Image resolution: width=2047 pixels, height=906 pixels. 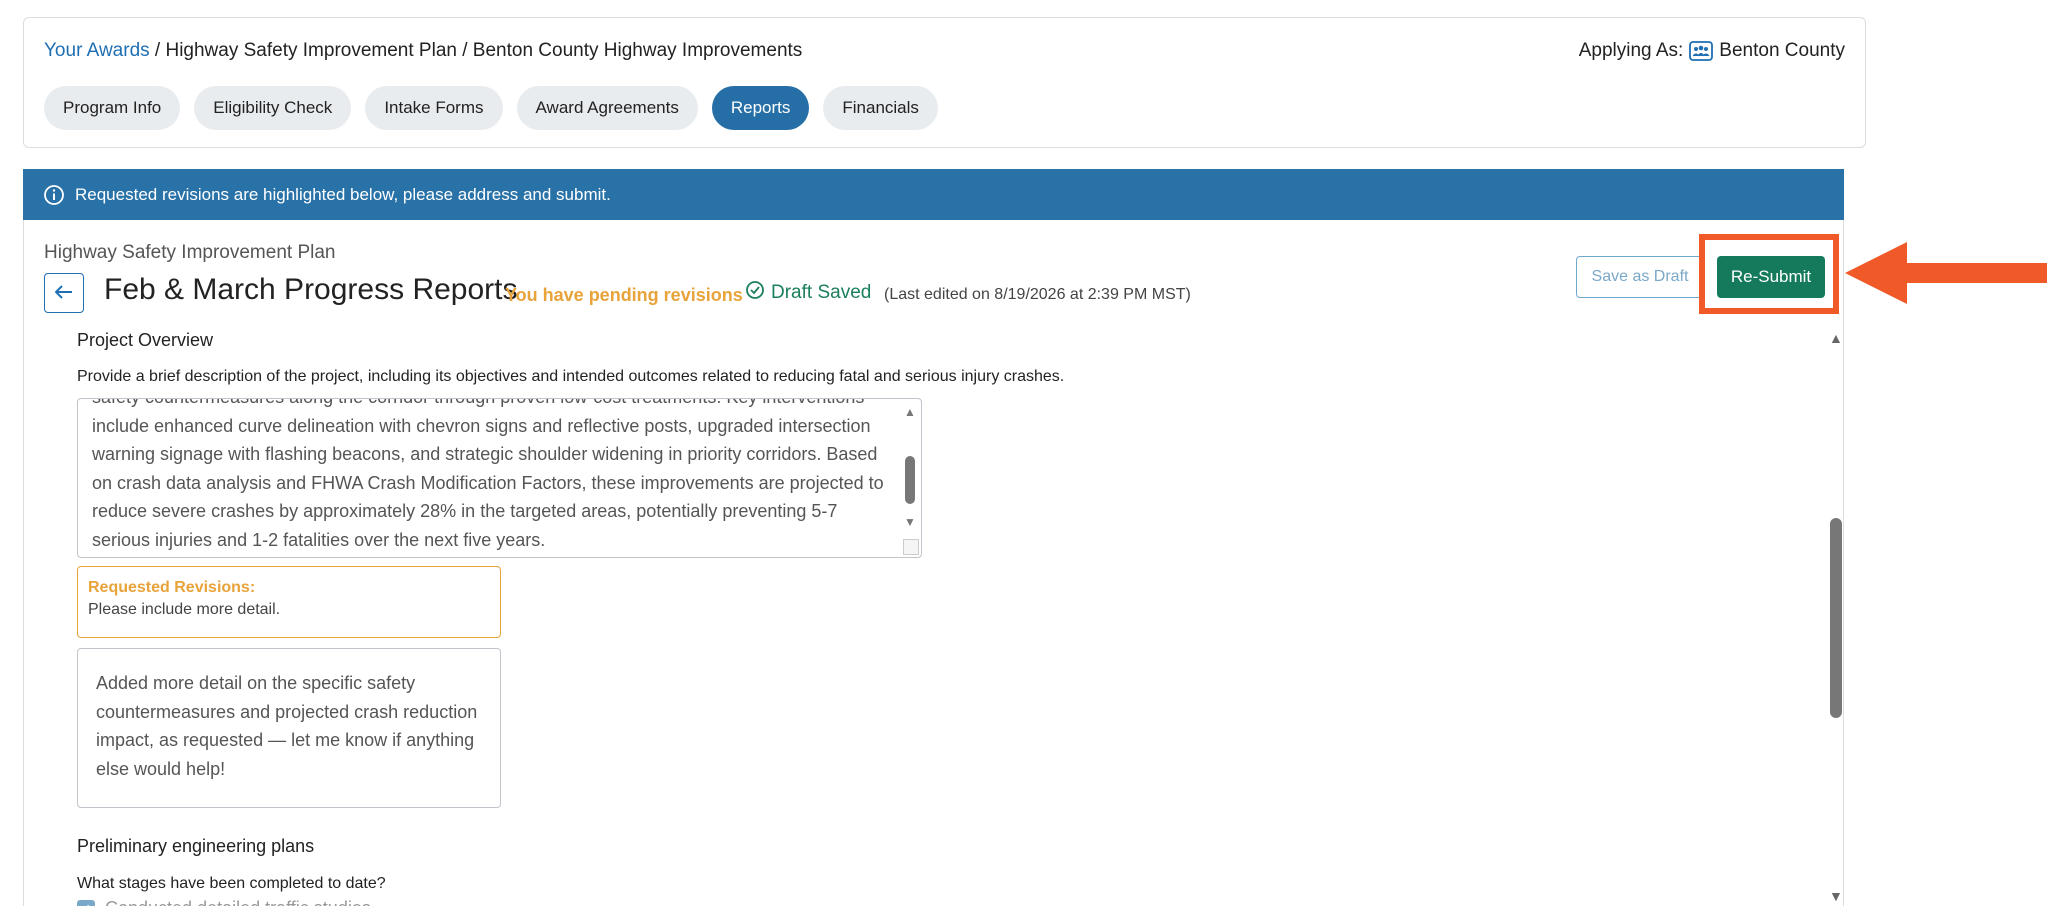 What do you see at coordinates (1701, 51) in the screenshot?
I see `organization-icon` at bounding box center [1701, 51].